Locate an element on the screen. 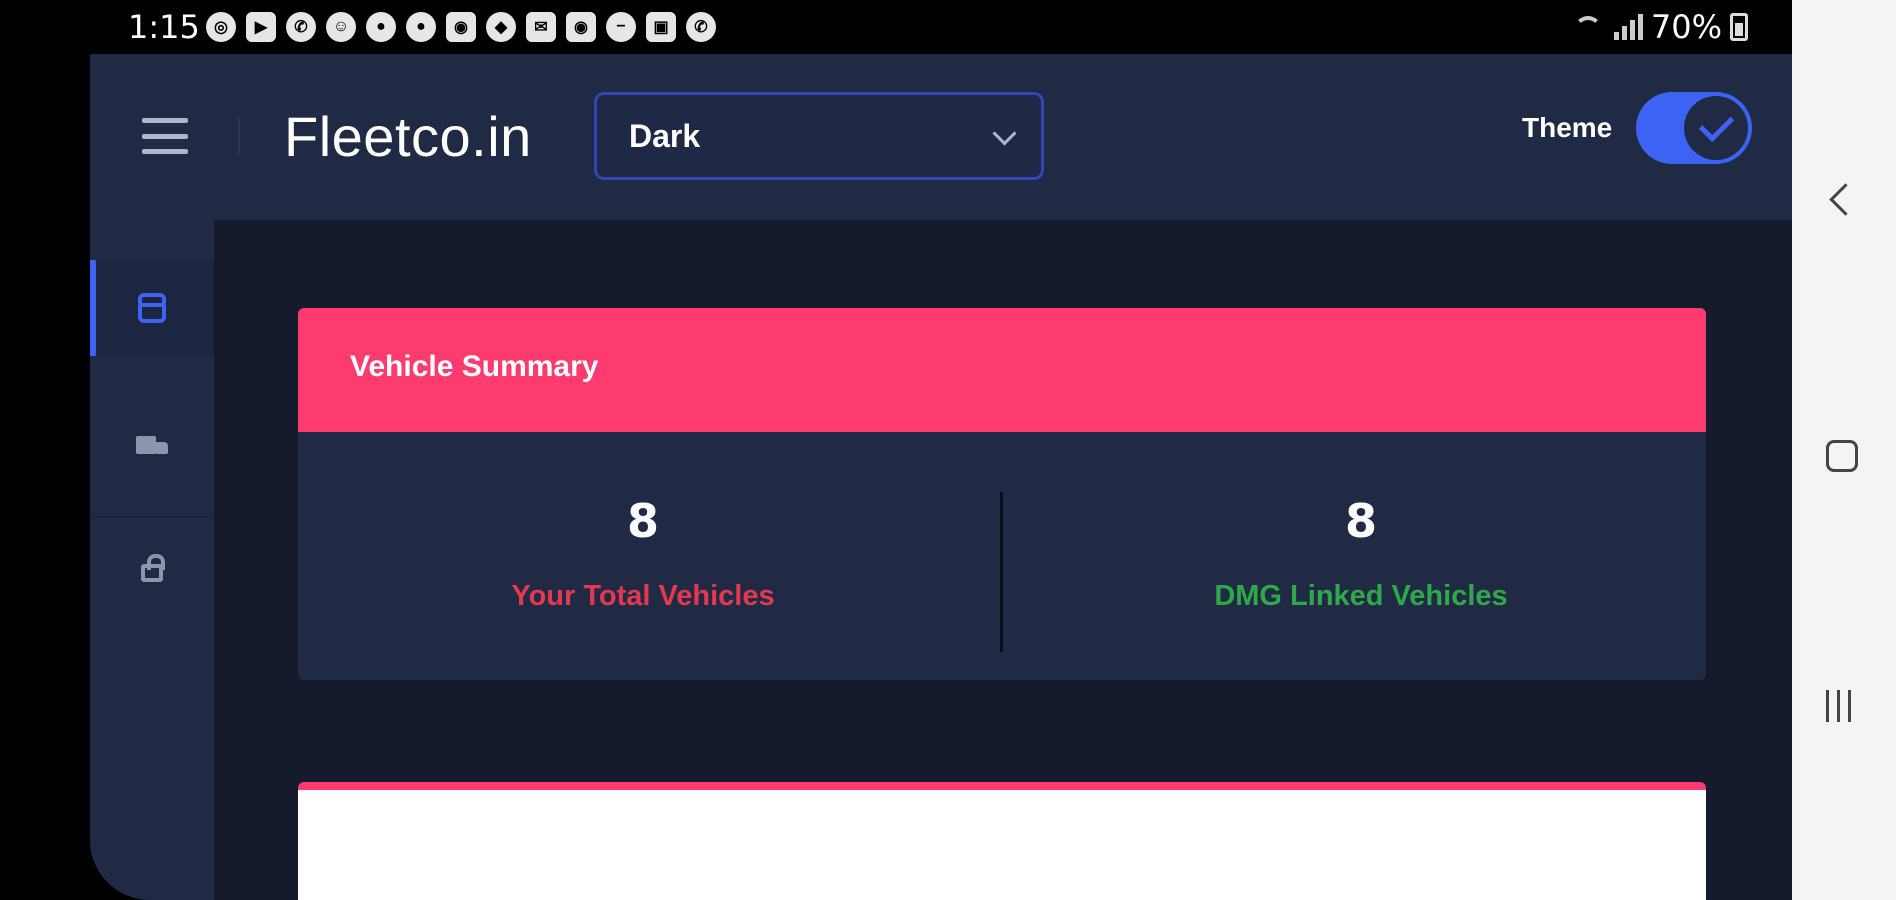 This screenshot has width=1896, height=900. battery-icon is located at coordinates (1739, 27).